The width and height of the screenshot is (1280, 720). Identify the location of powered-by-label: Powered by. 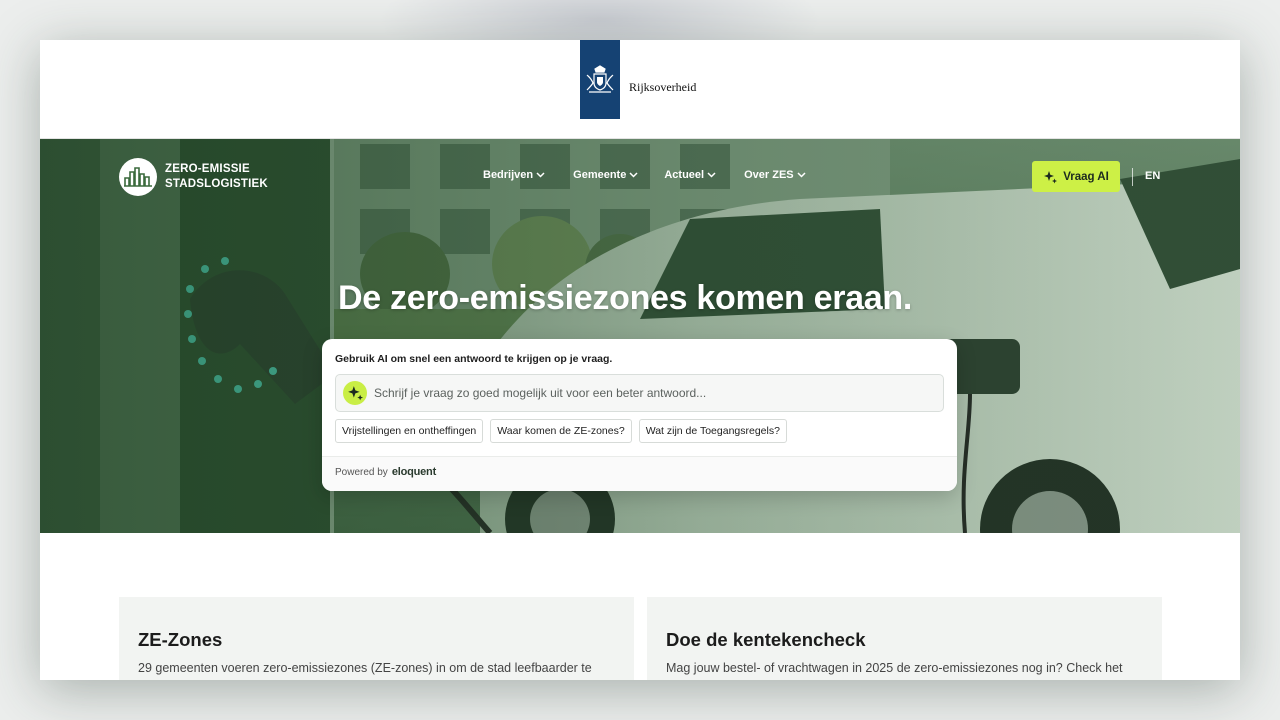
(361, 472).